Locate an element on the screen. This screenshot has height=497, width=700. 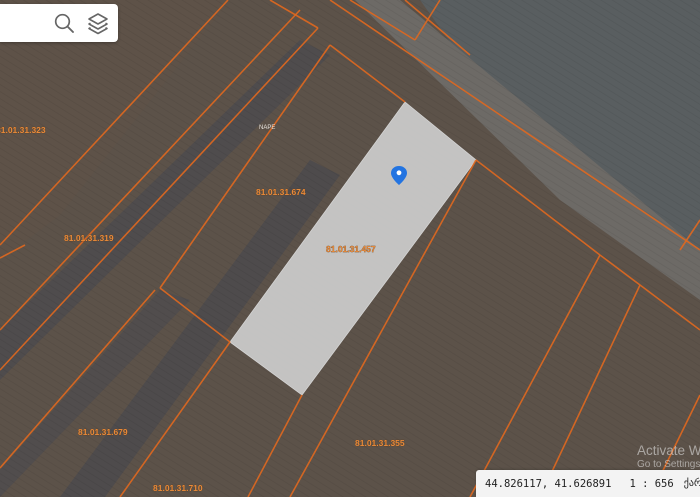
layers-icon is located at coordinates (98, 24).